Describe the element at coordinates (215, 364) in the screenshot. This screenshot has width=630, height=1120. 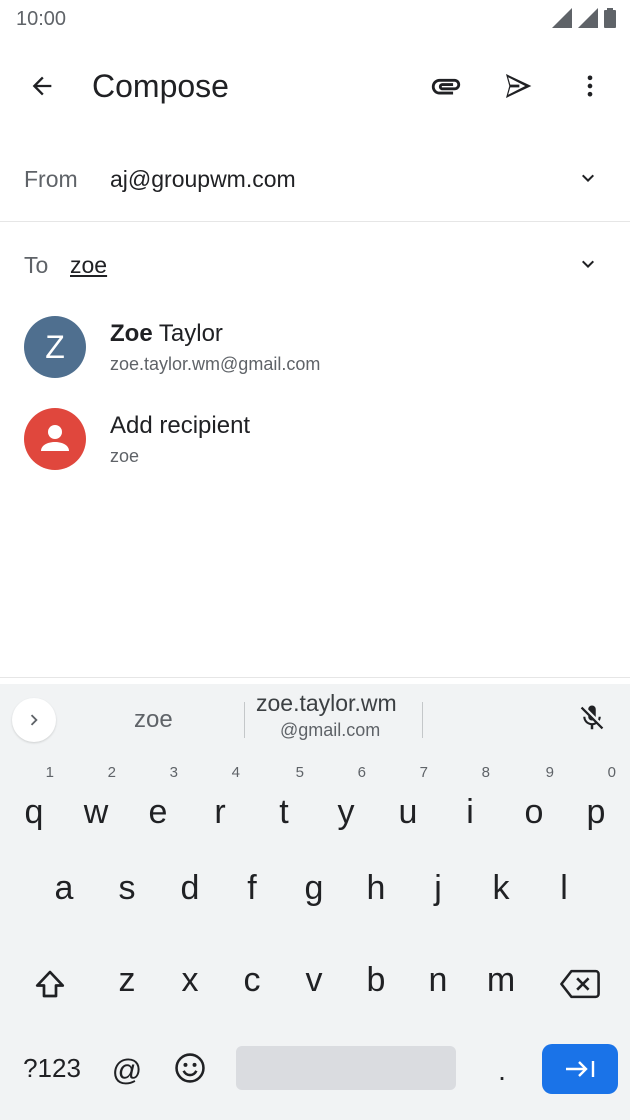
I see `suggestion-email: zoe.taylor.wm@gmail.com` at that location.